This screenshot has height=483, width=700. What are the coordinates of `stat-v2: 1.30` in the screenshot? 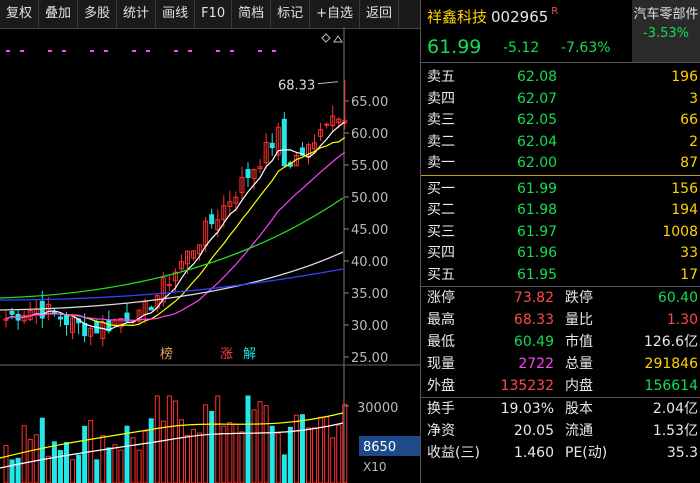 It's located at (682, 320).